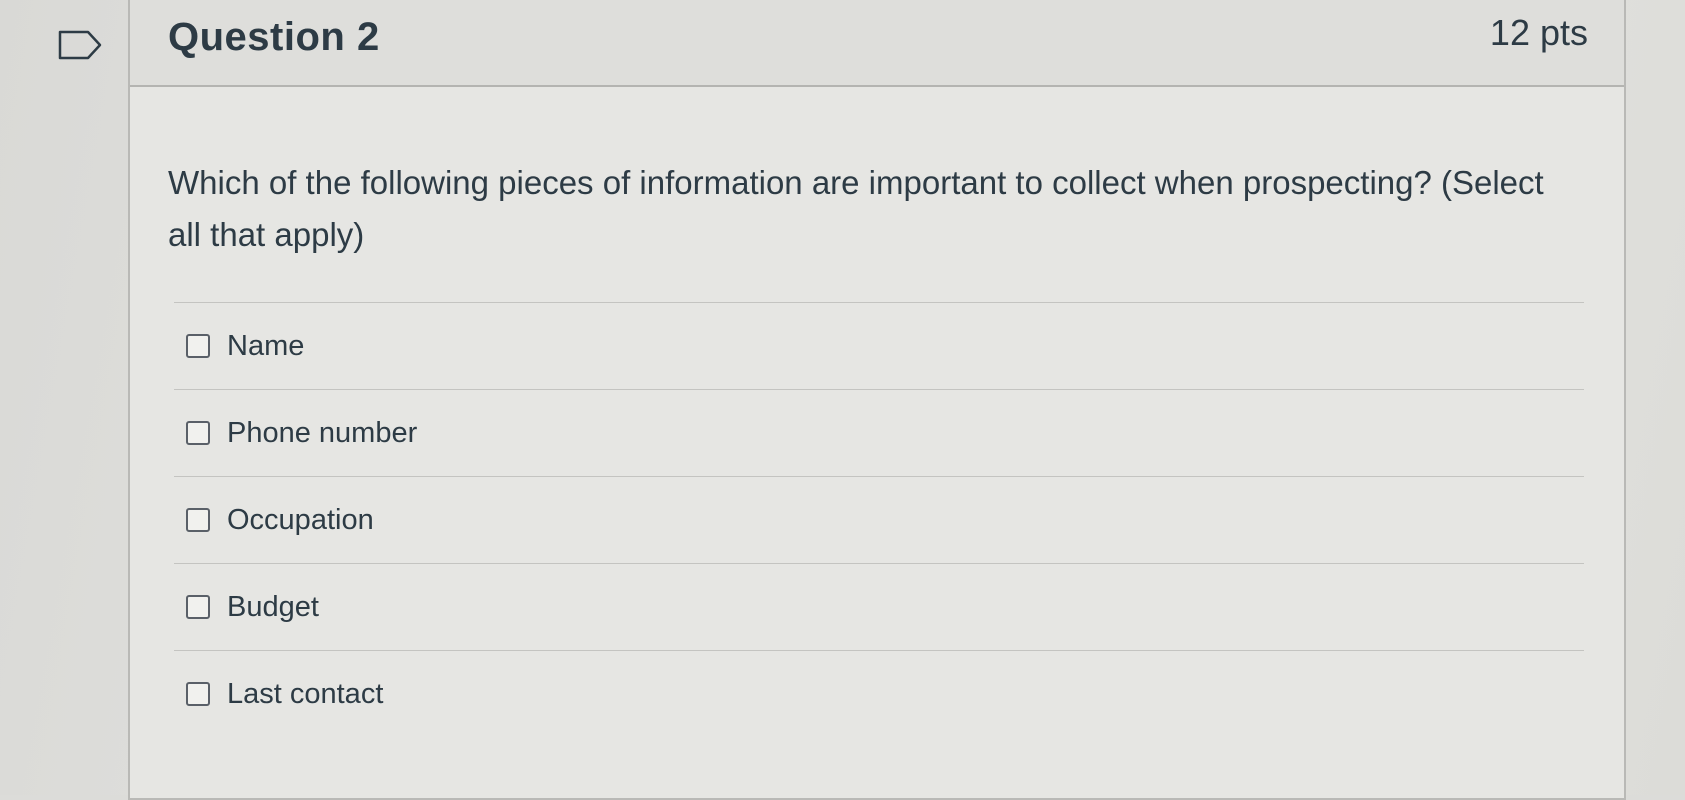 The image size is (1685, 800). I want to click on answer-option-phone-number: Phone number, so click(879, 432).